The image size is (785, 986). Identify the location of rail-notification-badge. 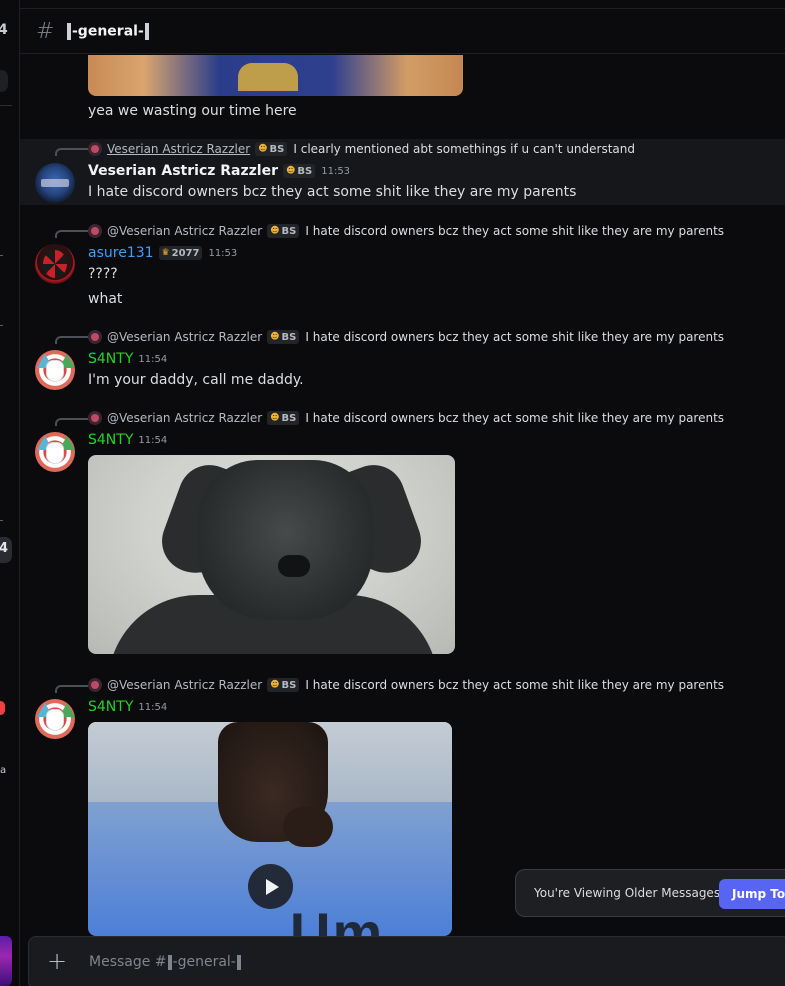
(2, 708).